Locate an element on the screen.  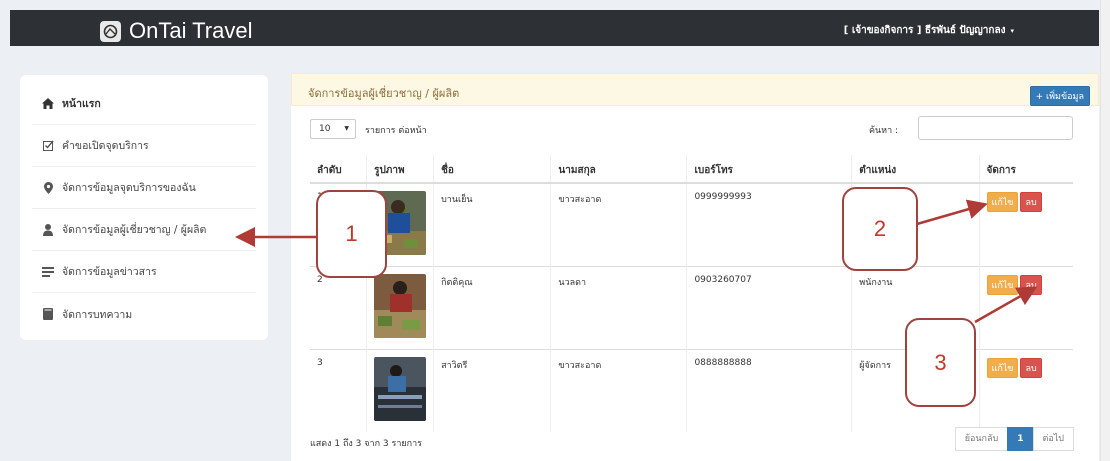
callout-number: 2 is located at coordinates (880, 228).